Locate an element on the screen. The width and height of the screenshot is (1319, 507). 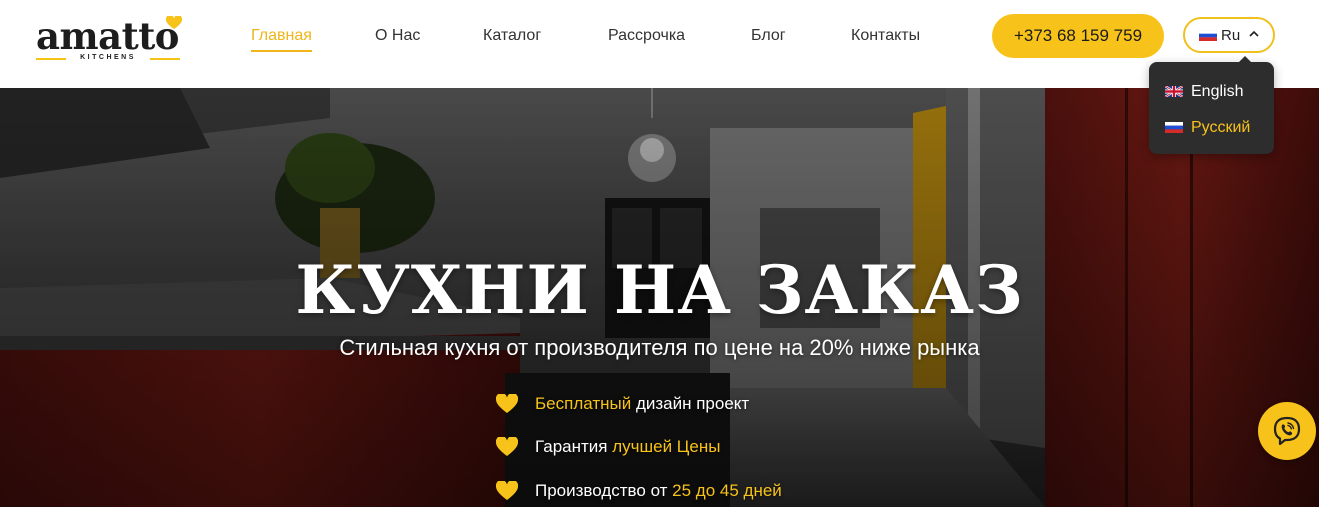
language-option-english: English is located at coordinates (1211, 91).